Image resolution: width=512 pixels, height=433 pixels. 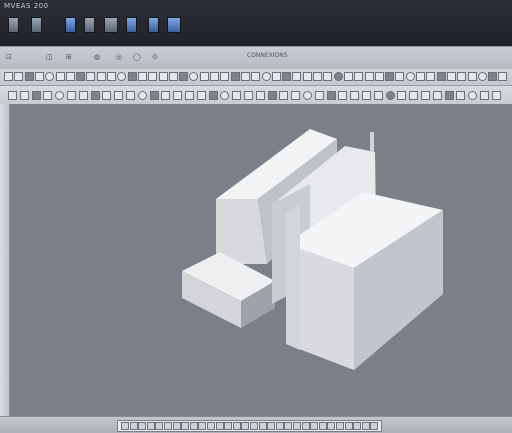 What do you see at coordinates (174, 25) in the screenshot?
I see `settings-icon` at bounding box center [174, 25].